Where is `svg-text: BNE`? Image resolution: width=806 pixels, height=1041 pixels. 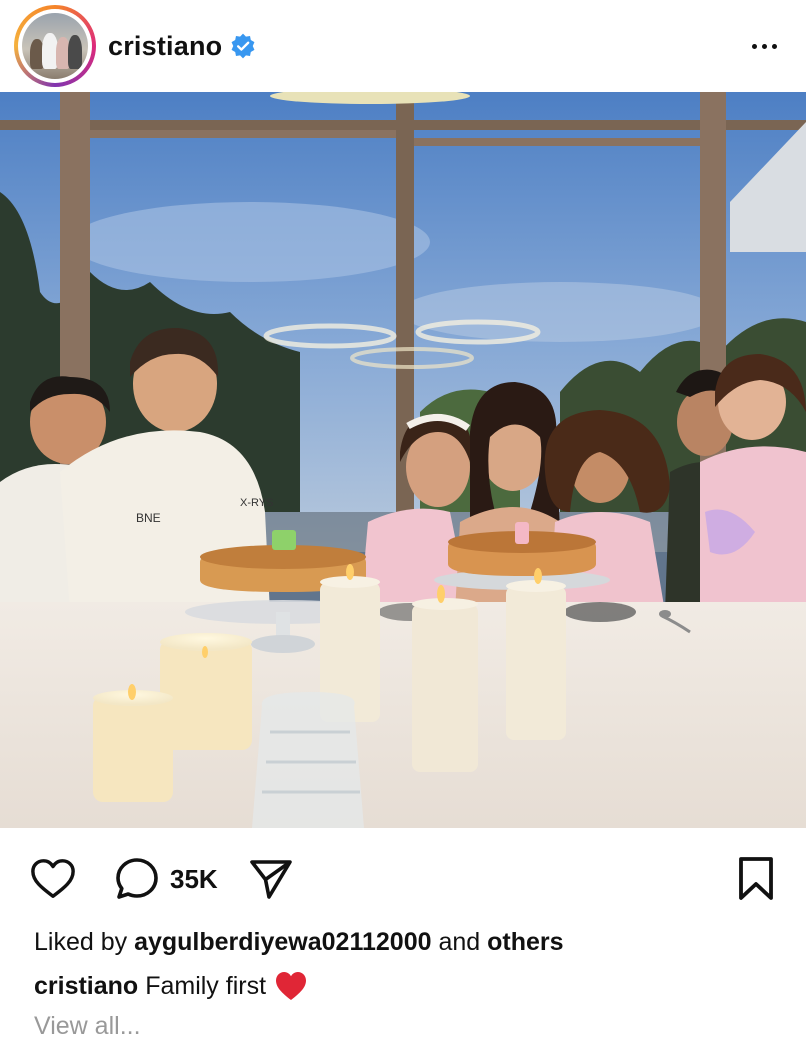
svg-text: BNE is located at coordinates (148, 518).